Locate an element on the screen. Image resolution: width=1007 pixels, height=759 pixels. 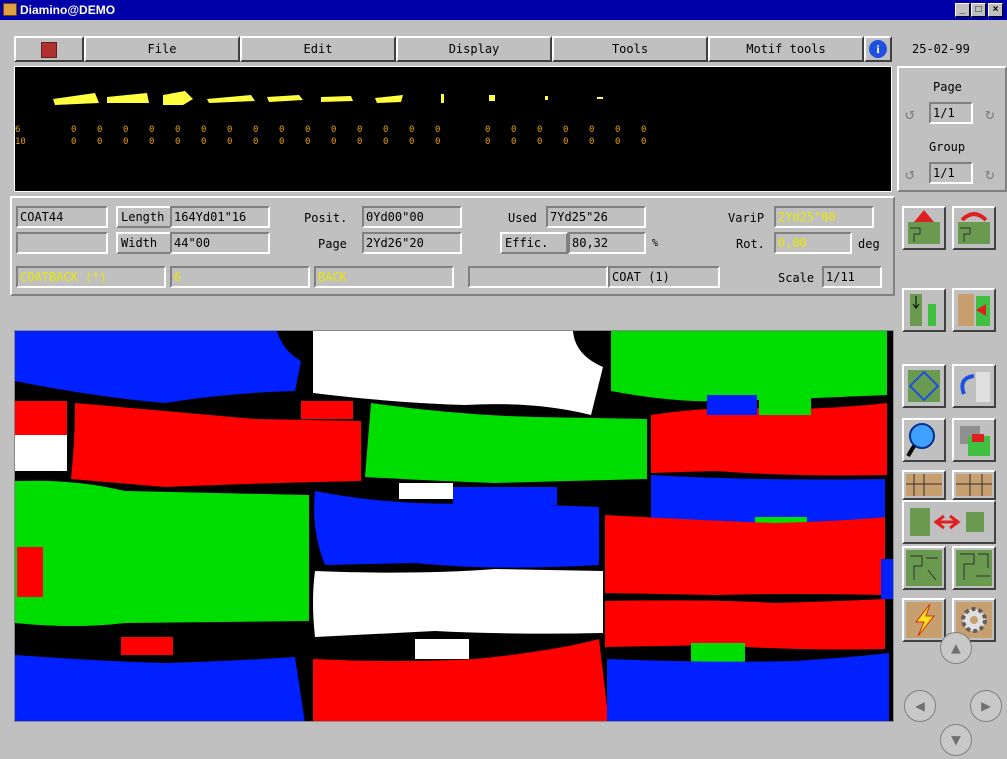
group-prev-icon: ↺ is located at coordinates (910, 173).